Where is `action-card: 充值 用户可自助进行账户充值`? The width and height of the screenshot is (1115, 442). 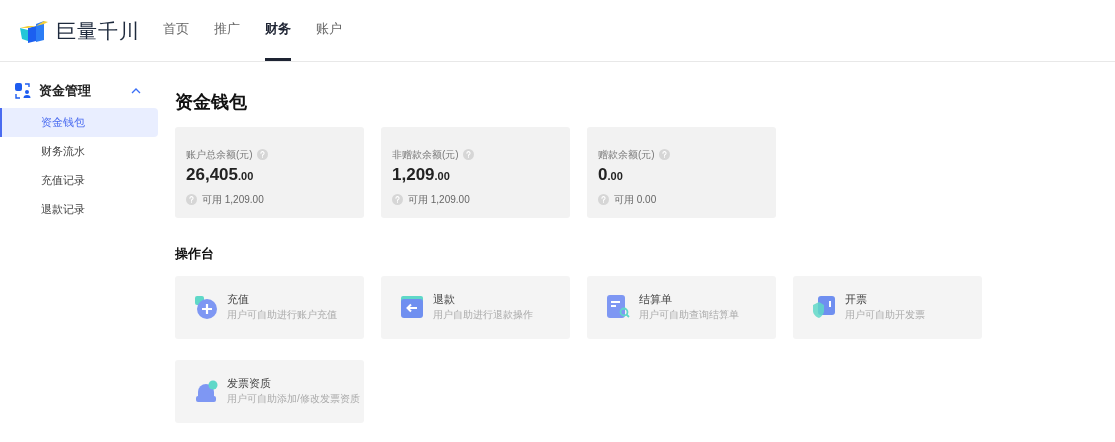 action-card: 充值 用户可自助进行账户充值 is located at coordinates (269, 307).